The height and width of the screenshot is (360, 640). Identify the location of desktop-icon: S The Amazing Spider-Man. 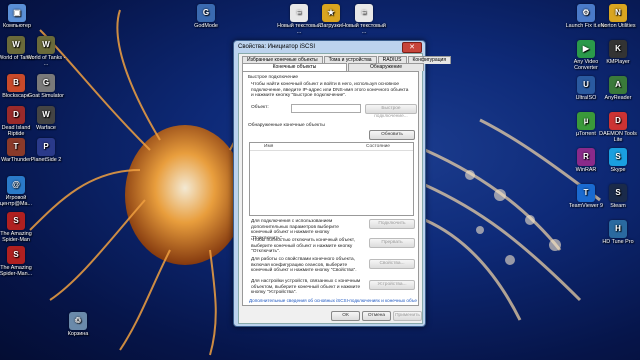
(19, 227).